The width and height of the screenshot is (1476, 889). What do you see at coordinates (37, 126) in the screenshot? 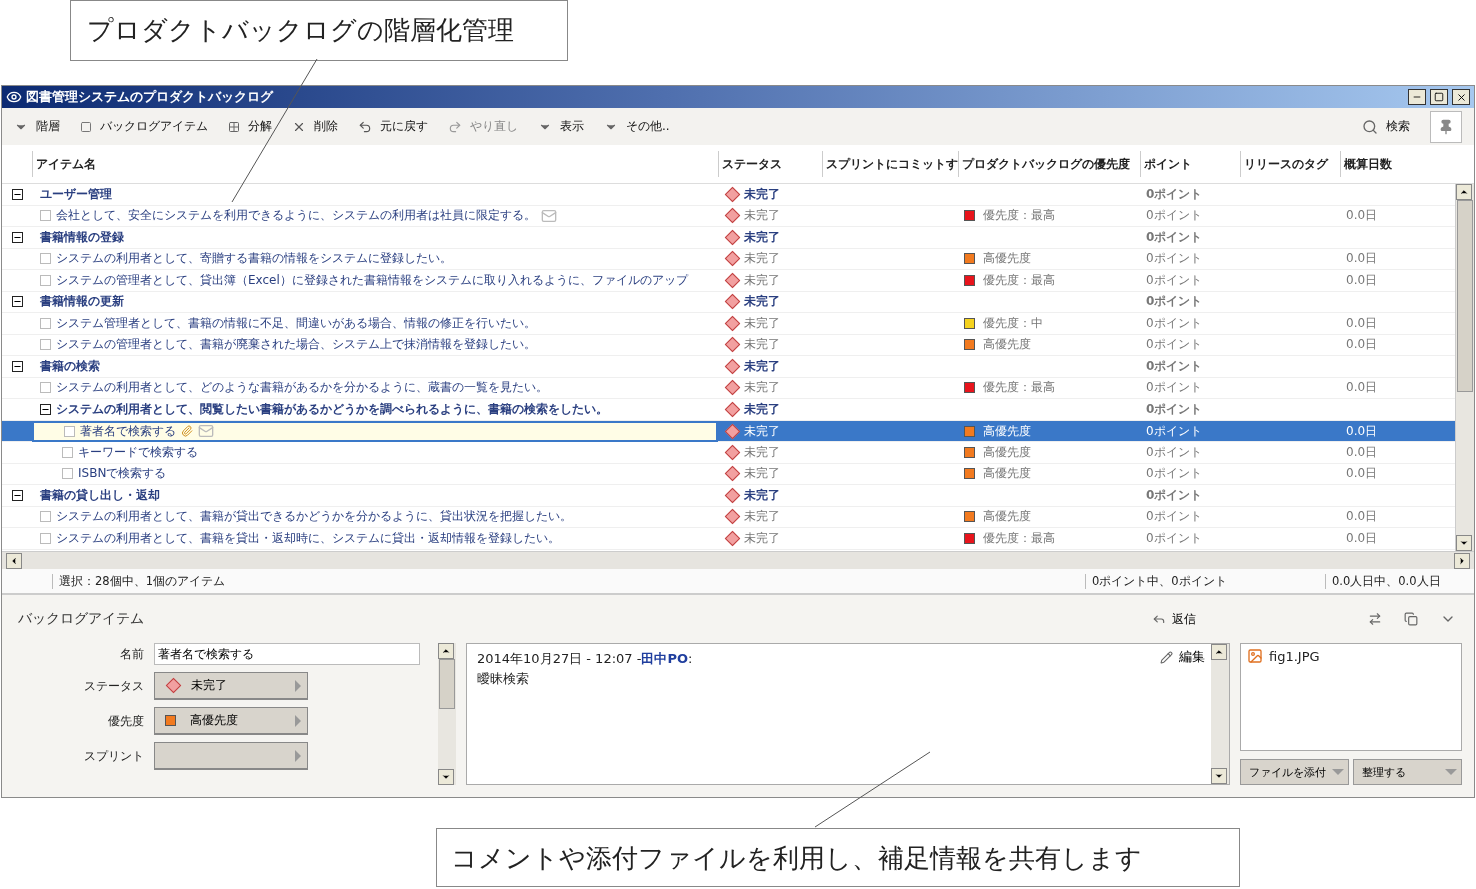
I see `toolbar-button: 階層` at bounding box center [37, 126].